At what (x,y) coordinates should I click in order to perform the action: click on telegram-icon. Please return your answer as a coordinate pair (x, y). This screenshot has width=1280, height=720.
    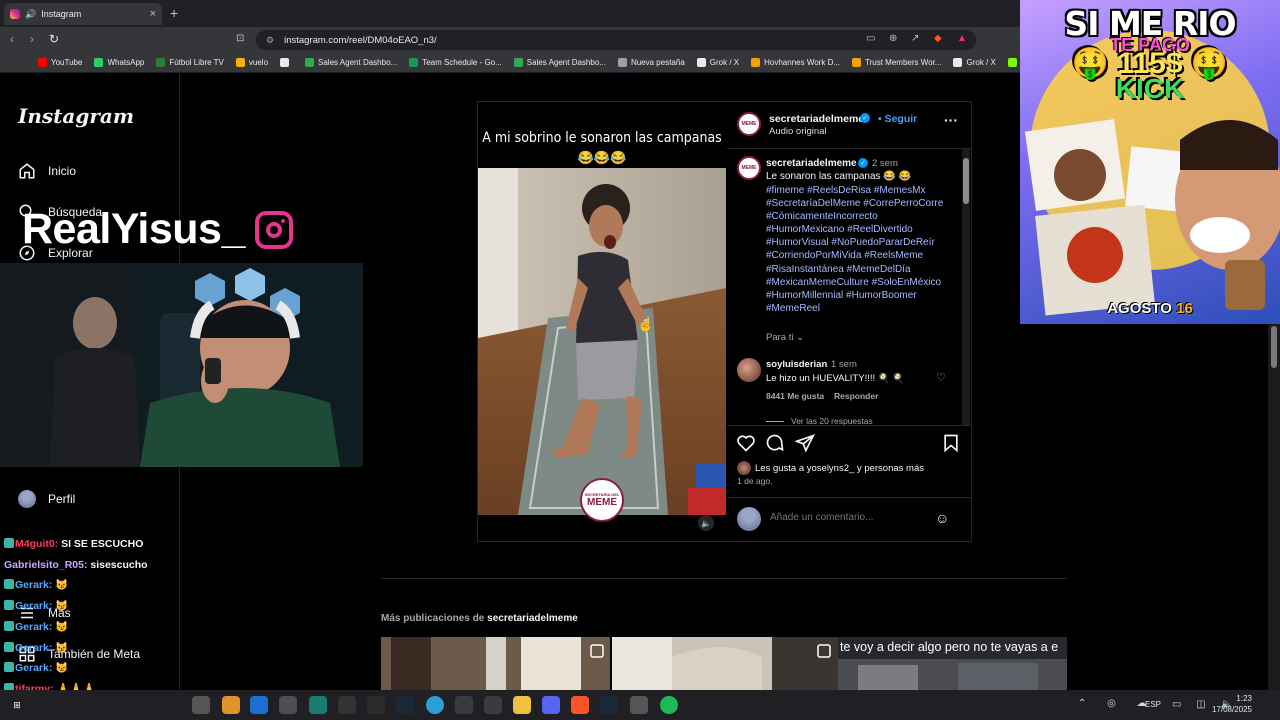
    Looking at the image, I should click on (435, 705).